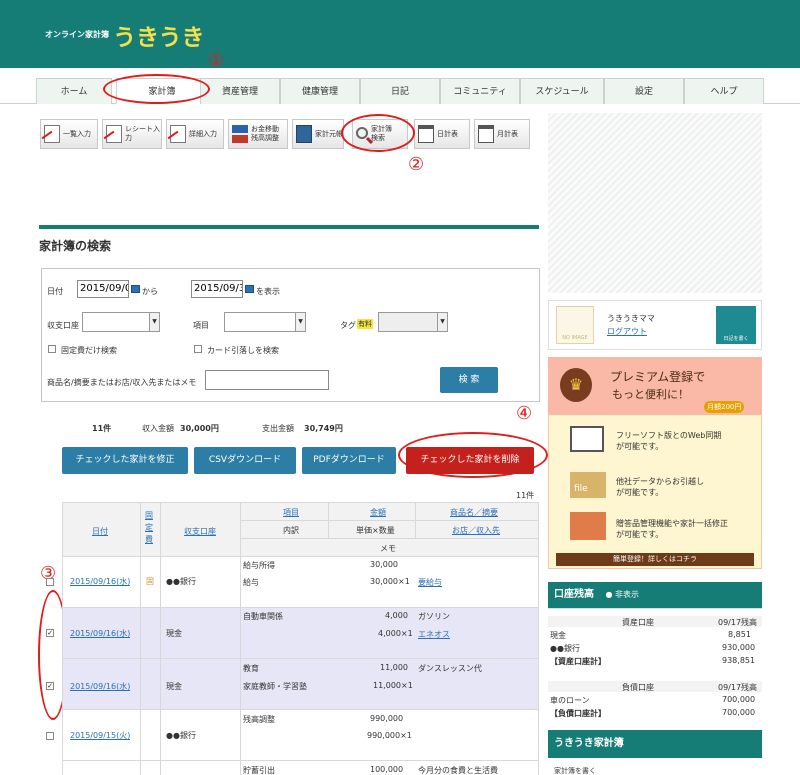 This screenshot has height=775, width=800. Describe the element at coordinates (458, 770) in the screenshot. I see `row-product: 今月分の食費と生活費` at that location.